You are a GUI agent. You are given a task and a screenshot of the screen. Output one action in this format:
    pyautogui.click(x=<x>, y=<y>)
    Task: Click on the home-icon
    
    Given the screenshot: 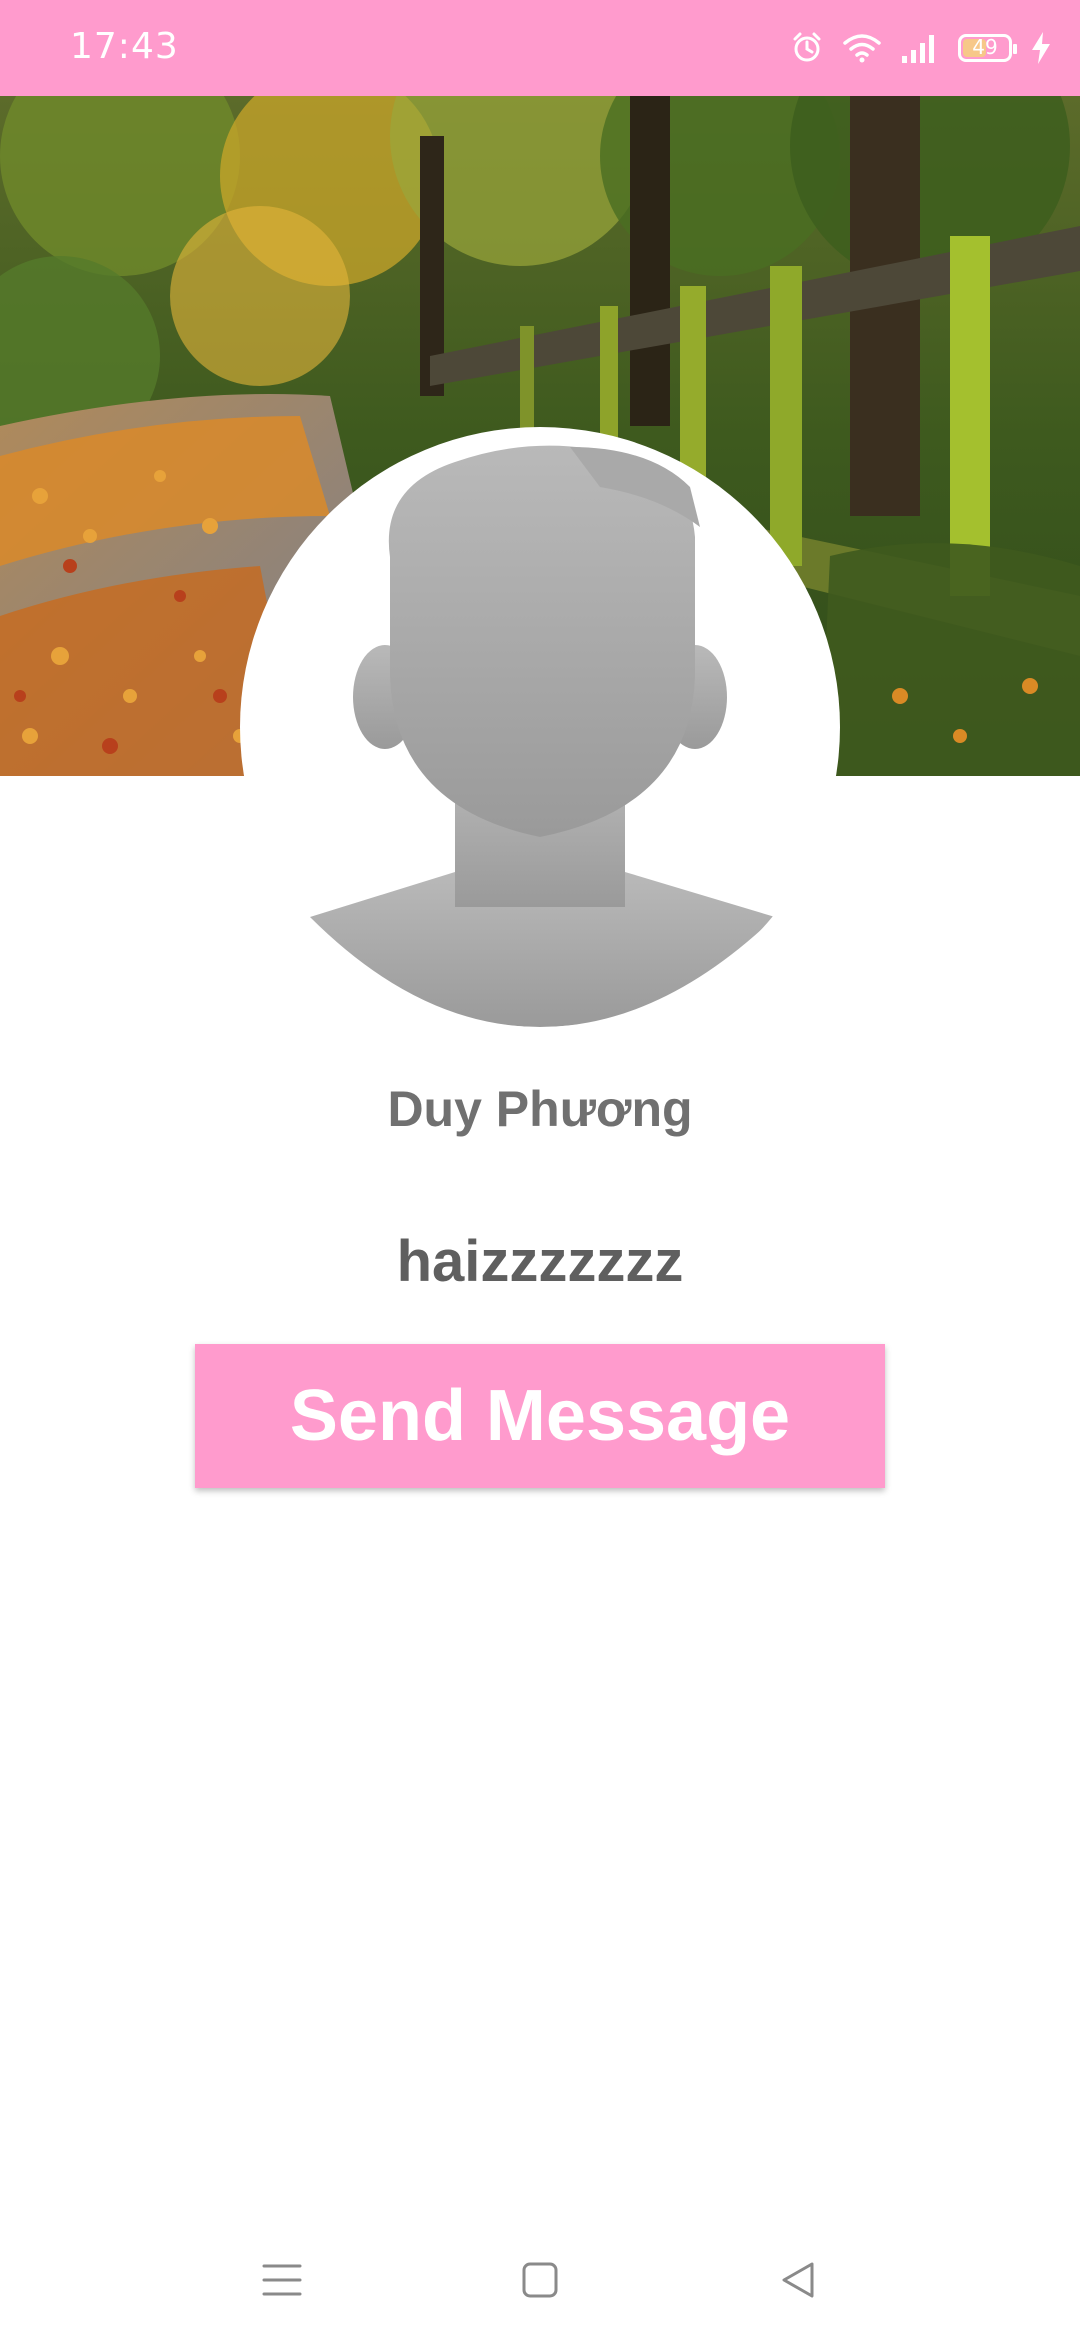 What is the action you would take?
    pyautogui.click(x=540, y=2280)
    